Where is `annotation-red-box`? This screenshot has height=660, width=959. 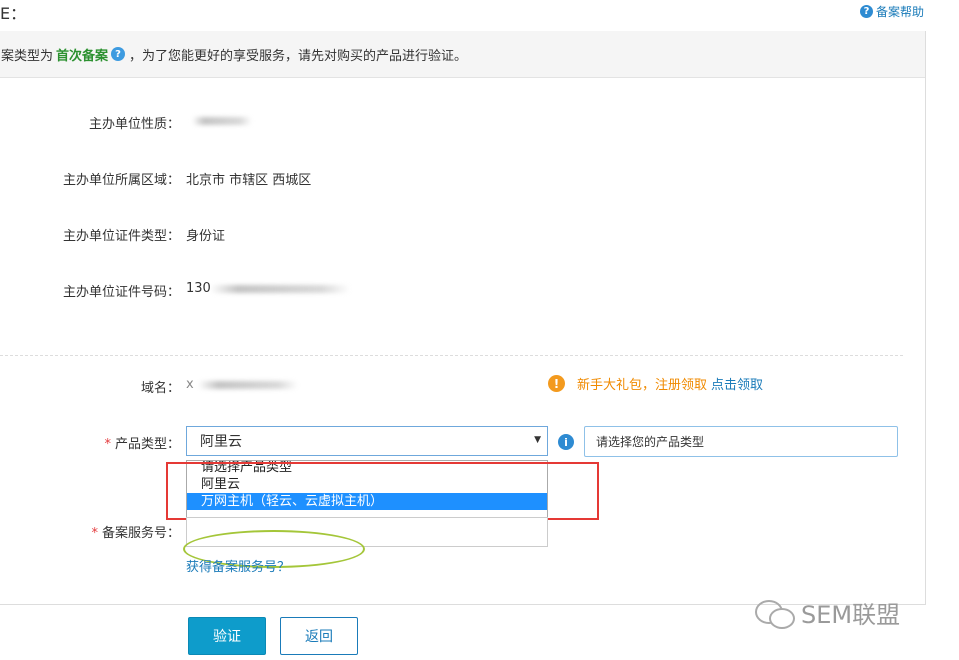 annotation-red-box is located at coordinates (382, 491).